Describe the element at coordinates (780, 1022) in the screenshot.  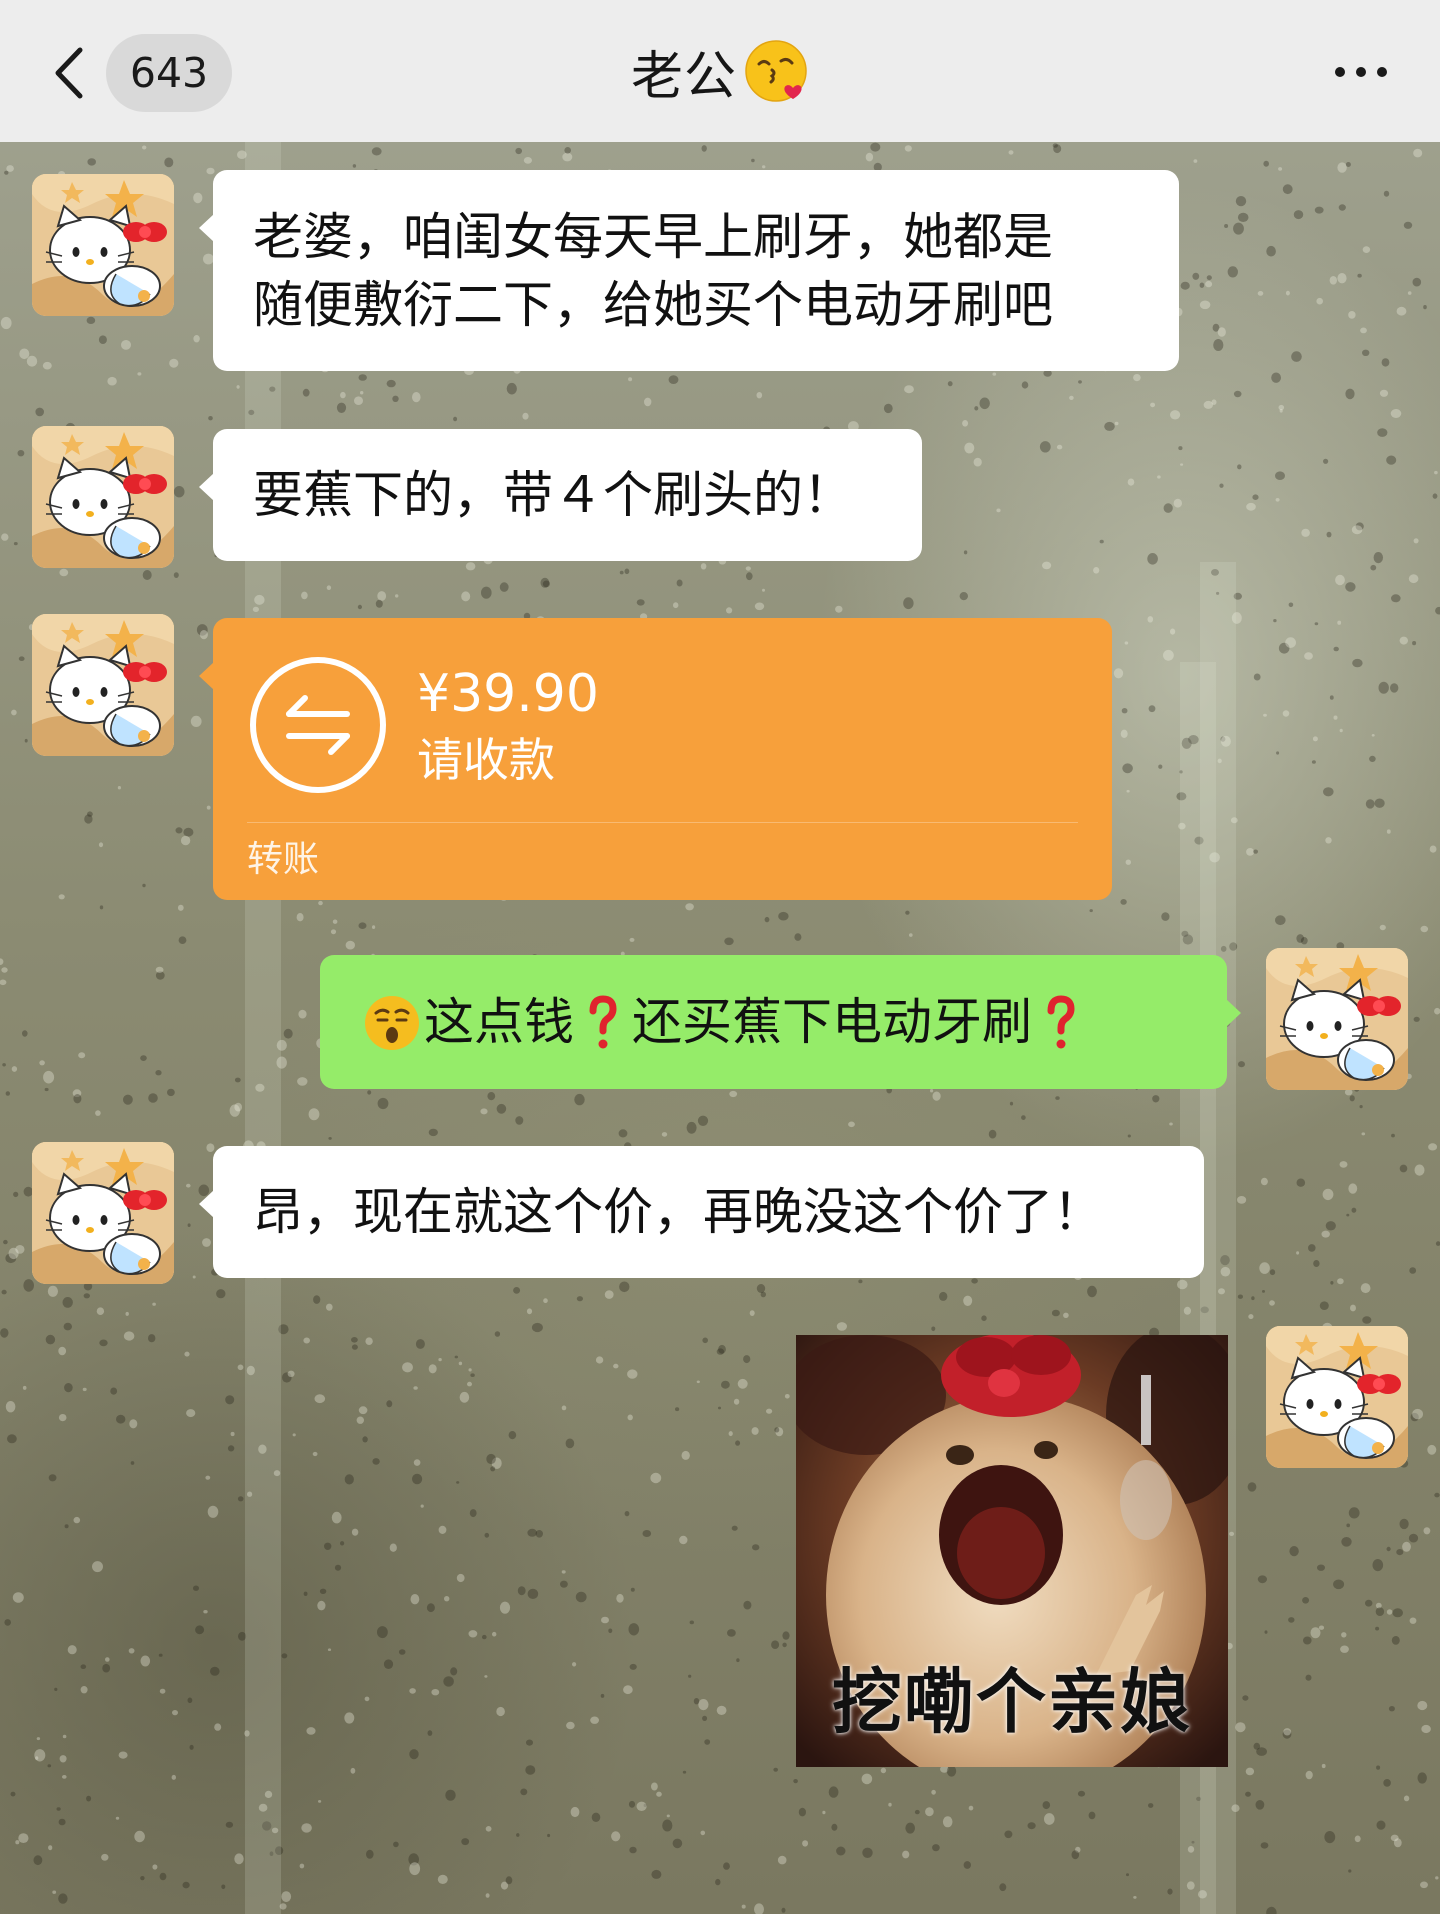
I see `message-bubble-outgoing: 这点钱 还买蕉下电动牙刷` at that location.